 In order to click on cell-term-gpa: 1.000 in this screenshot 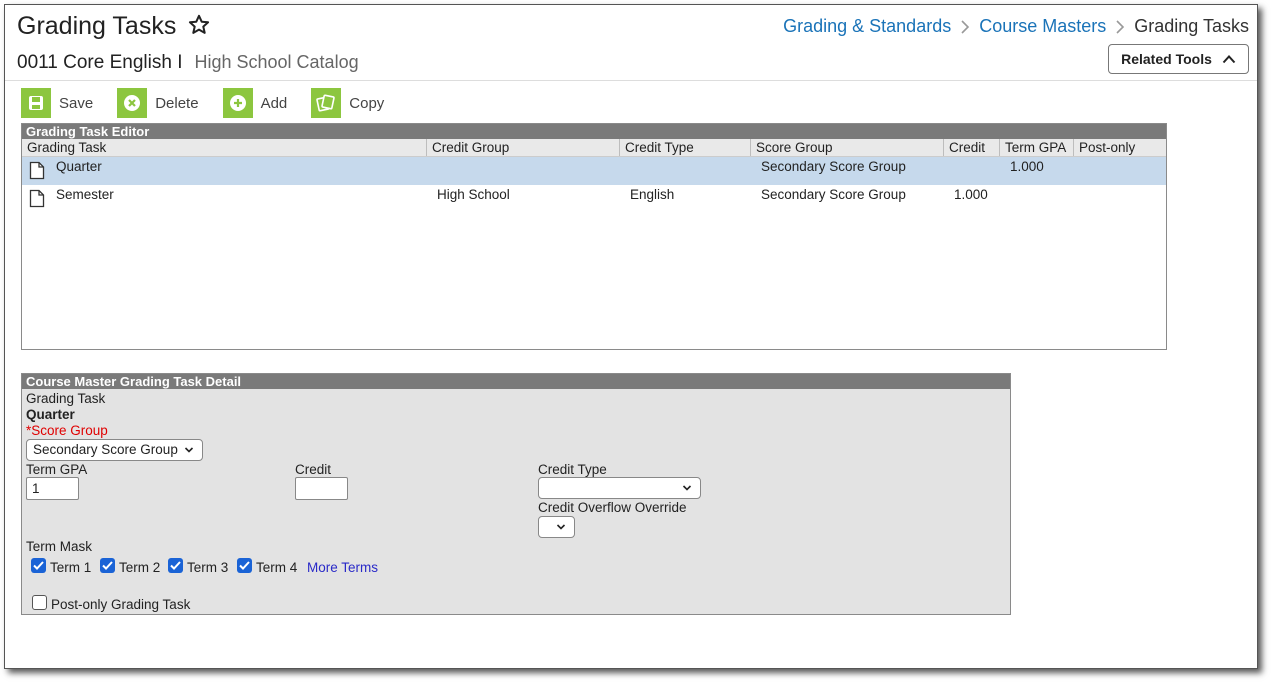, I will do `click(1027, 166)`.